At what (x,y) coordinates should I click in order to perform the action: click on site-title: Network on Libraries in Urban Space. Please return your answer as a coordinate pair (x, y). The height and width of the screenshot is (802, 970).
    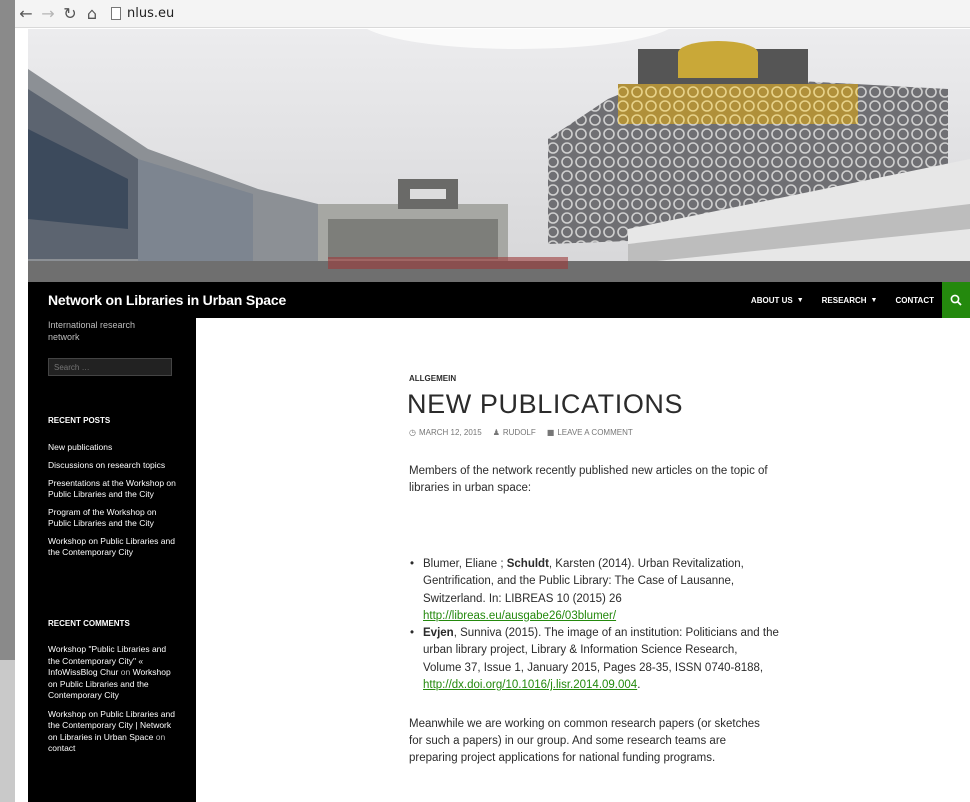
    Looking at the image, I should click on (167, 300).